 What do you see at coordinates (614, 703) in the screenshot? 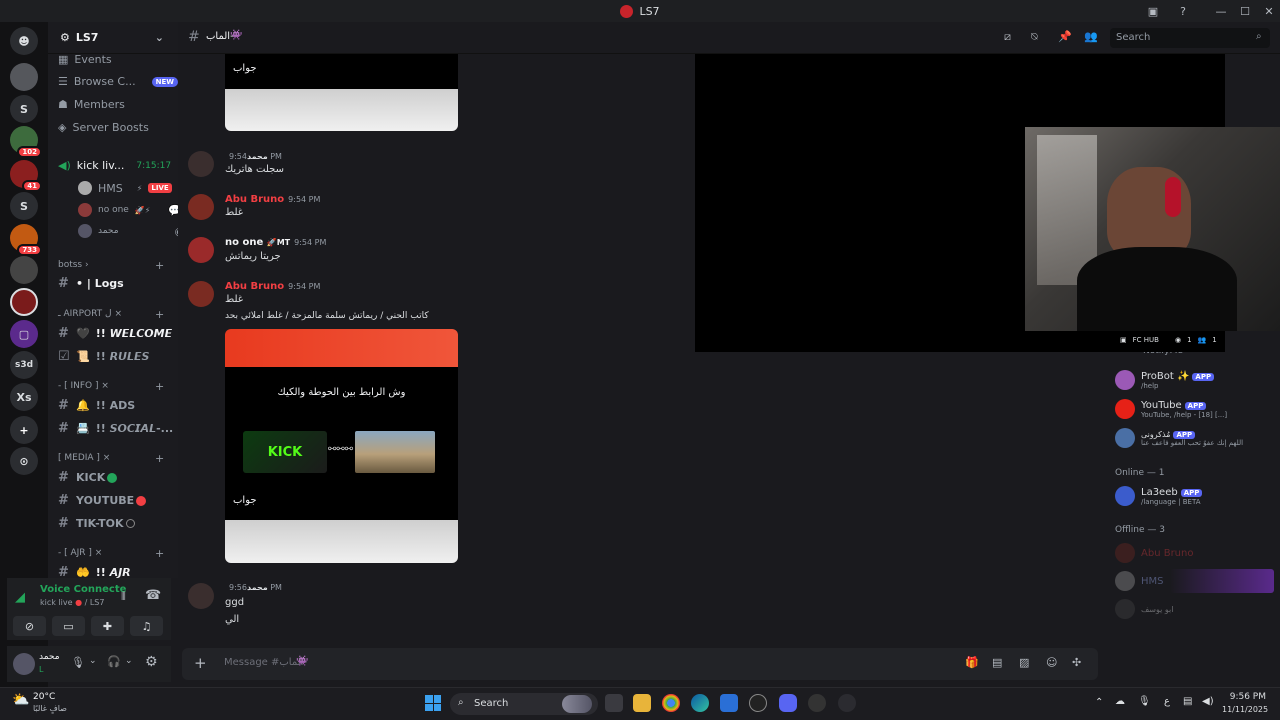
I see `task-view-icon` at bounding box center [614, 703].